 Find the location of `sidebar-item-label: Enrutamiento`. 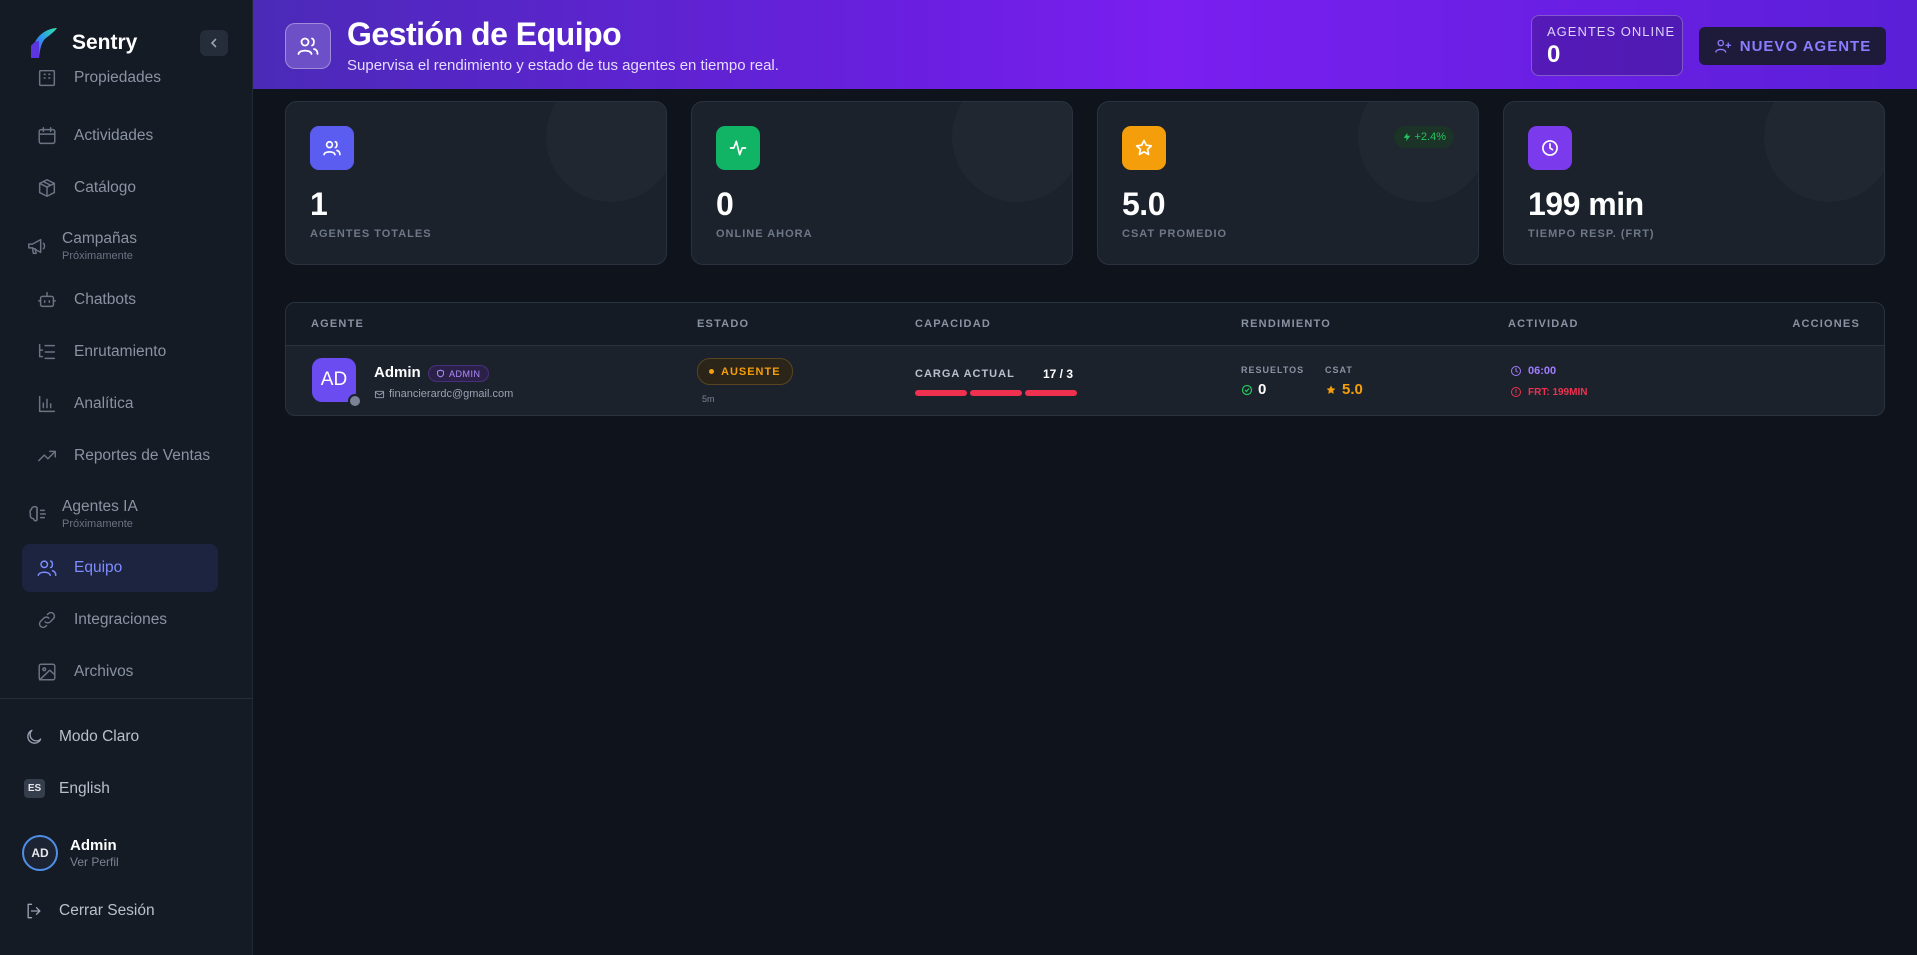

sidebar-item-label: Enrutamiento is located at coordinates (120, 351).